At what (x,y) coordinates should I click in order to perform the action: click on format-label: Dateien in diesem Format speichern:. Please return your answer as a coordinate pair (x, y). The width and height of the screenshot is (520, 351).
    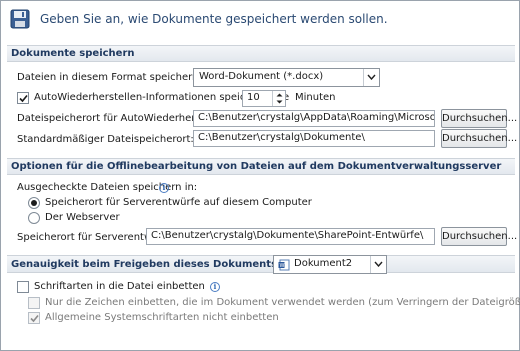
    Looking at the image, I should click on (109, 77).